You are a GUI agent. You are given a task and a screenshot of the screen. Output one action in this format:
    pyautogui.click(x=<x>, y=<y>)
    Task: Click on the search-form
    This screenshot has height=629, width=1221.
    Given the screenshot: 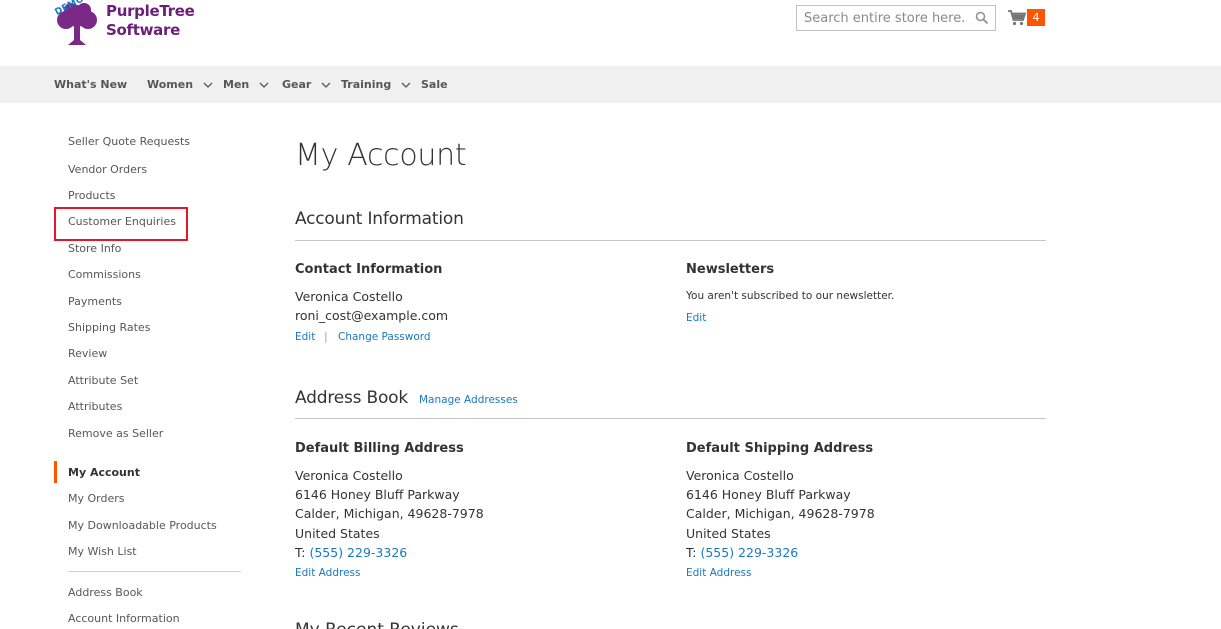 What is the action you would take?
    pyautogui.click(x=896, y=18)
    